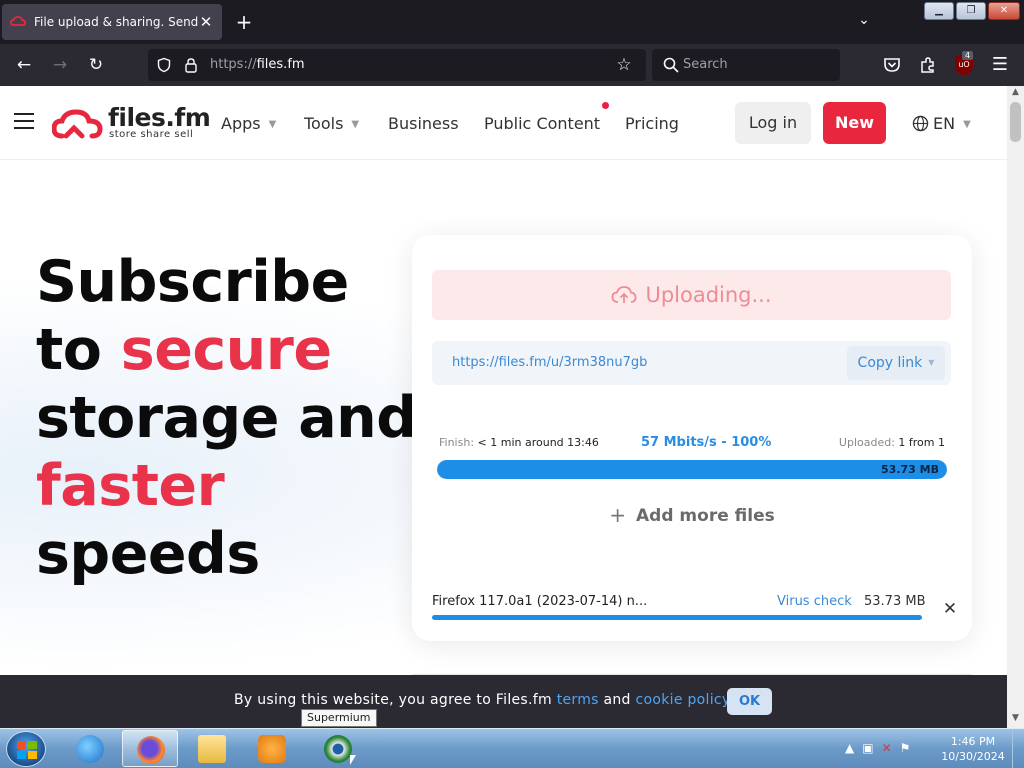 This screenshot has height=768, width=1024. I want to click on upload-speed: 57 Mbits/s - 100%, so click(706, 442).